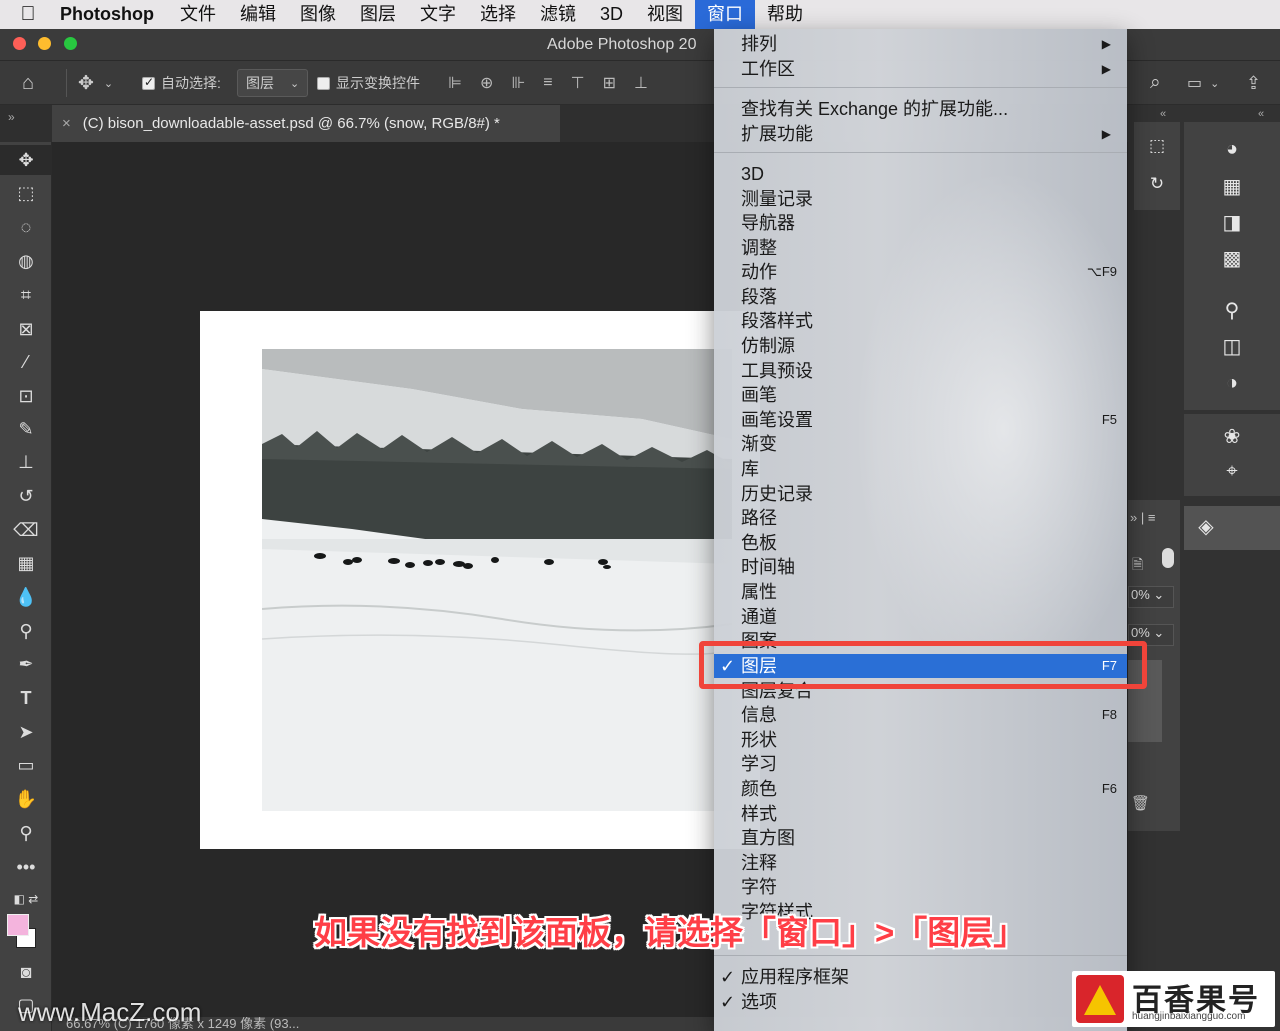 The height and width of the screenshot is (1031, 1280). What do you see at coordinates (11, 117) in the screenshot?
I see `expand-toolbar-icon: »` at bounding box center [11, 117].